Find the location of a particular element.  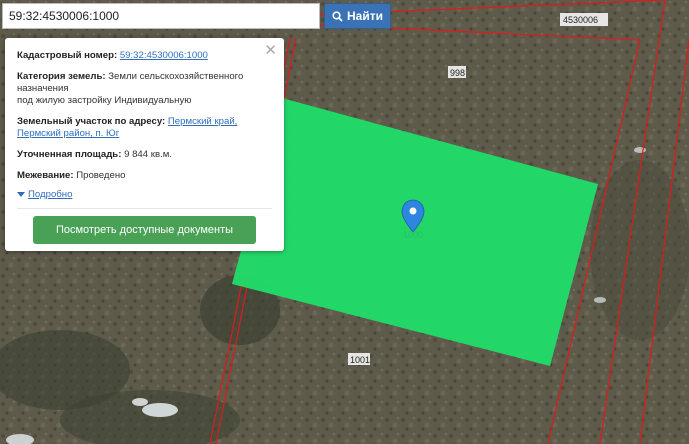

survey-label: Межевание: is located at coordinates (45, 175).